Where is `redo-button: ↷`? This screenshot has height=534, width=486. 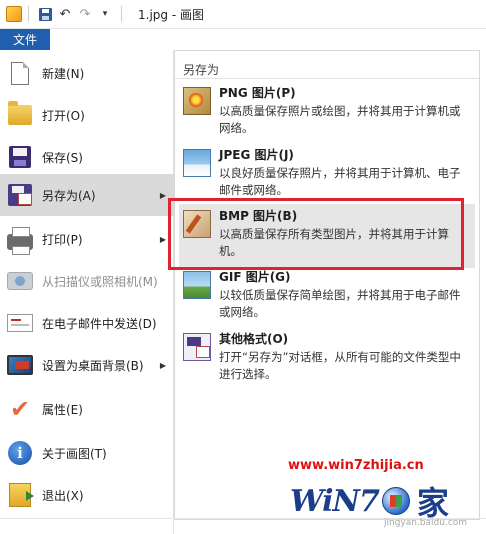 redo-button: ↷ is located at coordinates (85, 14).